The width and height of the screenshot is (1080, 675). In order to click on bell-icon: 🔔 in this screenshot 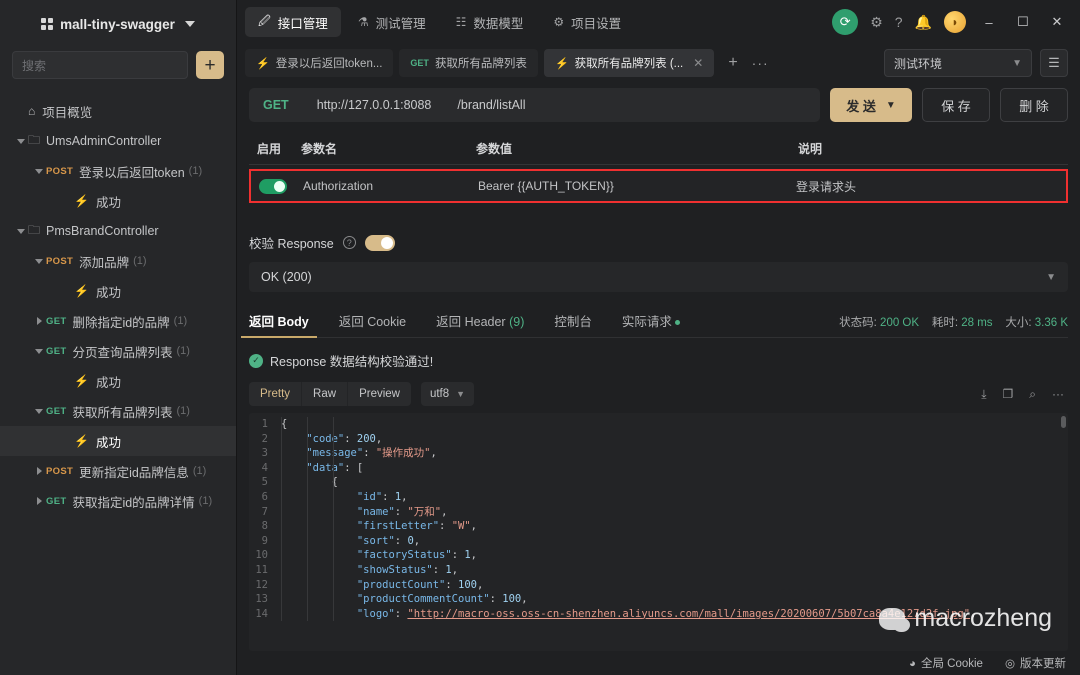, I will do `click(923, 22)`.